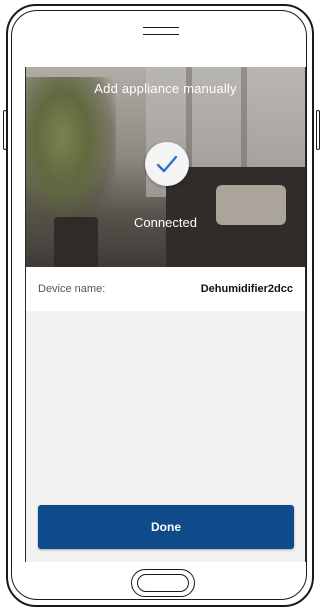  I want to click on earpiece-speaker, so click(161, 27).